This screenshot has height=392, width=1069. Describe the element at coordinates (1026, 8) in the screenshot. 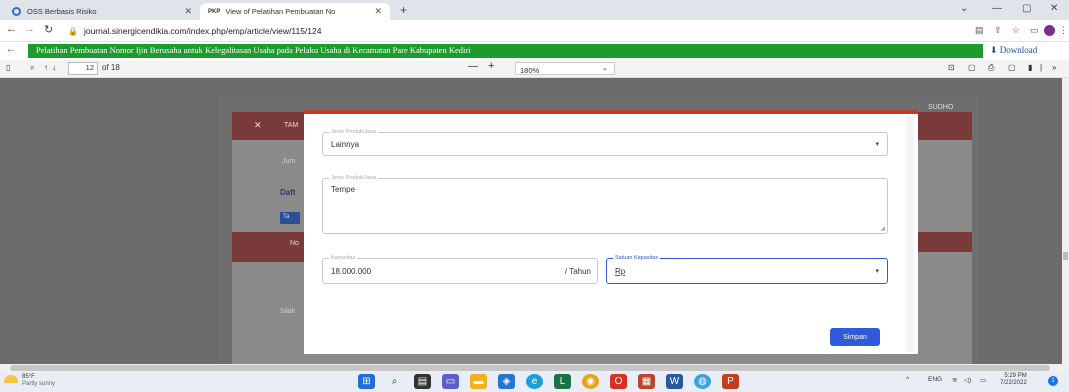

I see `restore-button: ▢` at that location.